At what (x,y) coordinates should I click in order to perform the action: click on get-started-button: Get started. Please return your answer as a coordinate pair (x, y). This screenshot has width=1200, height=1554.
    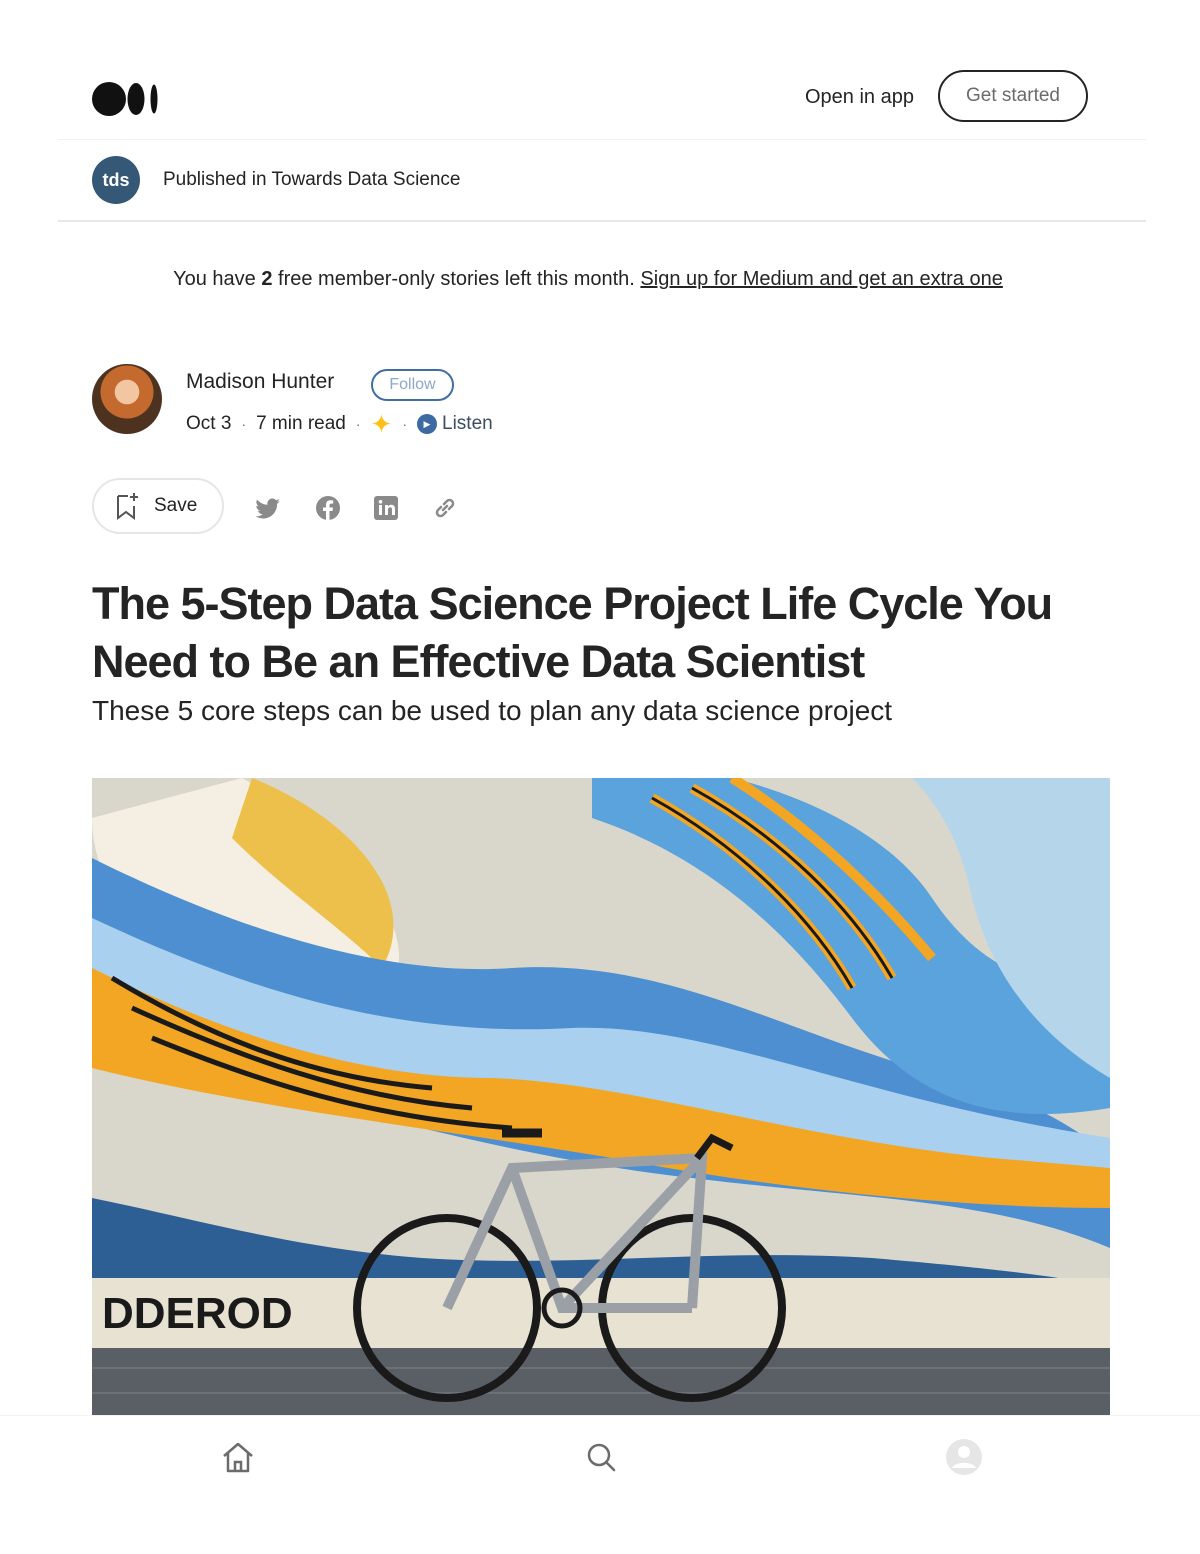
    Looking at the image, I should click on (1013, 96).